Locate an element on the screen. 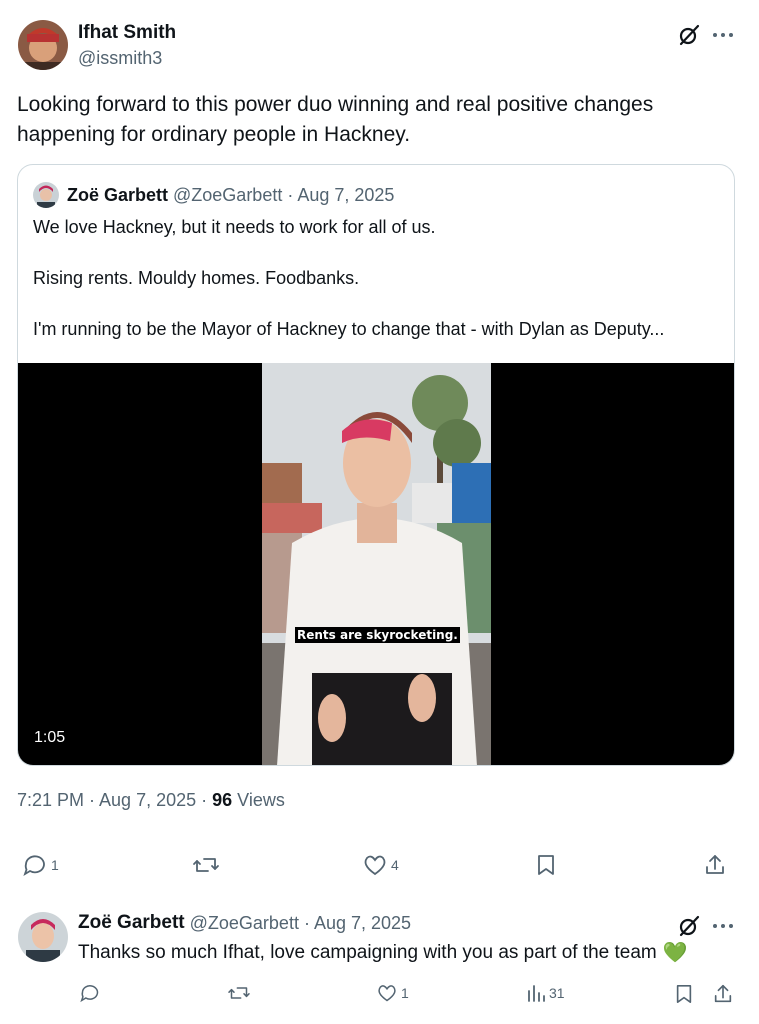 The height and width of the screenshot is (1024, 759). quoted-text-line-2: Rising rents. Mouldy homes. Foodbanks. is located at coordinates (196, 278).